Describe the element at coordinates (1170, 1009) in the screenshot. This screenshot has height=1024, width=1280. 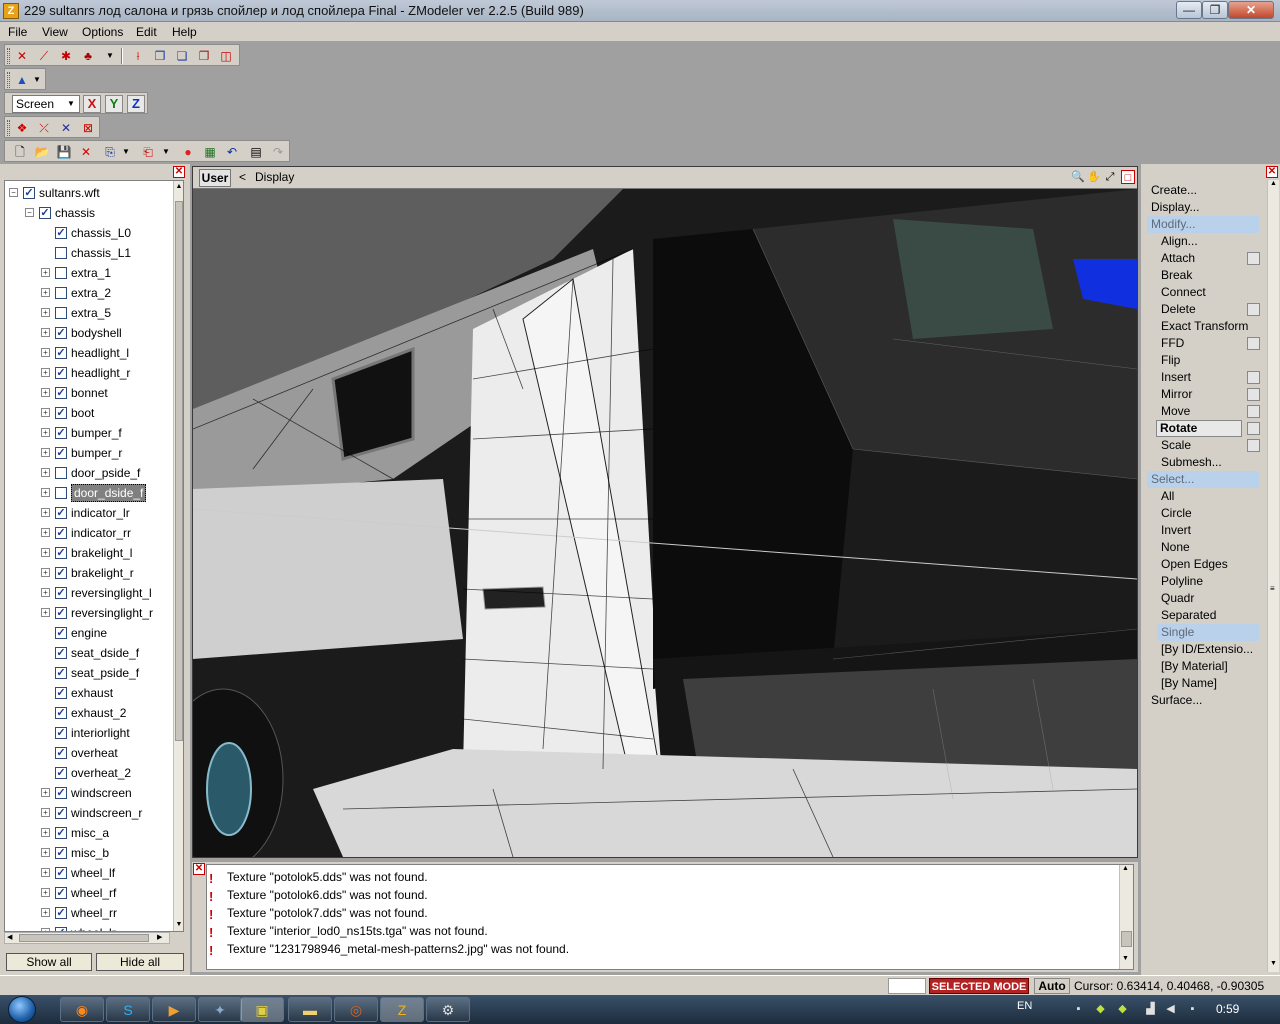
I see `volume-icon: ◀` at that location.